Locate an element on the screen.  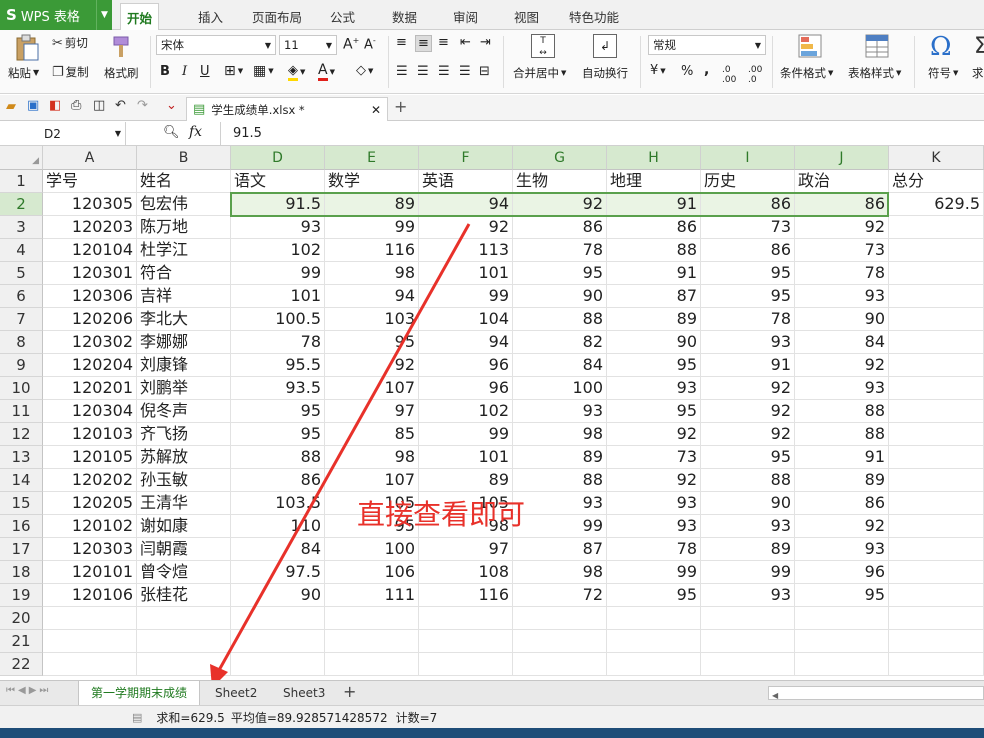
horizontal-scrollbar: ◀ is located at coordinates (876, 693).